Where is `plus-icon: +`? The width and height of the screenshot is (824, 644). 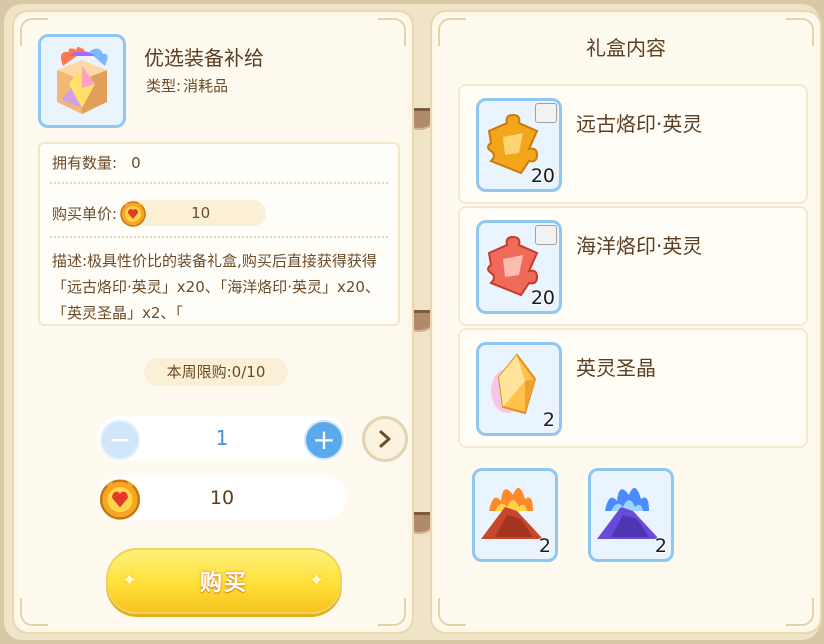 plus-icon: + is located at coordinates (324, 439).